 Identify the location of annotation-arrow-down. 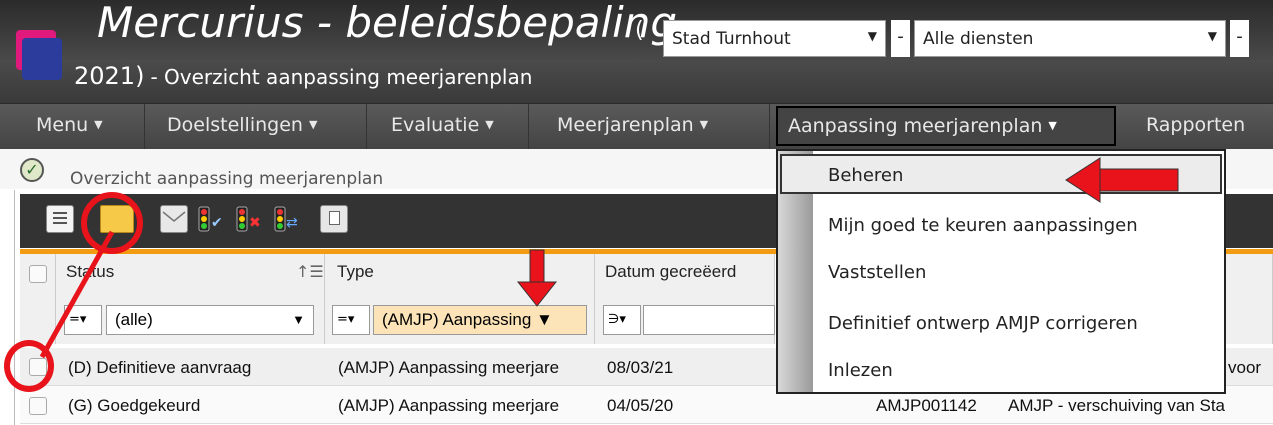
(537, 278).